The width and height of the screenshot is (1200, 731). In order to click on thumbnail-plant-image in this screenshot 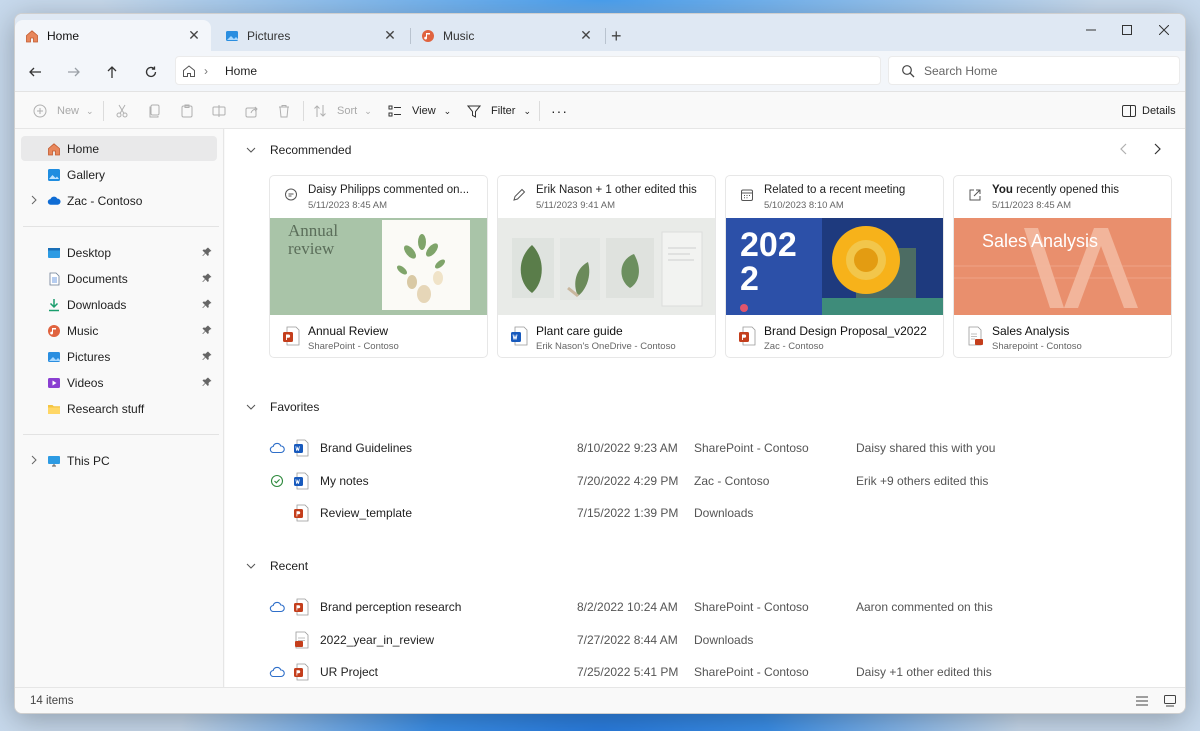, I will do `click(607, 269)`.